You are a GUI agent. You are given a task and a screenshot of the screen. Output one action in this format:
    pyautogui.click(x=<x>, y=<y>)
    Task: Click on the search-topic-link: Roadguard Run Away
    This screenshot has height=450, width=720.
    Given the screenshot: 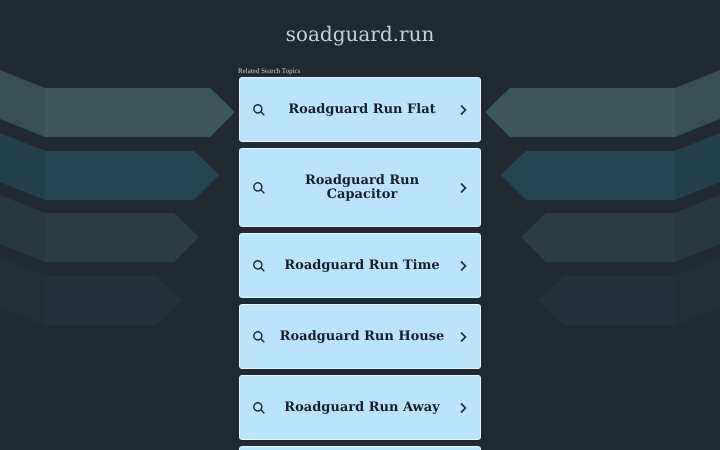 What is the action you would take?
    pyautogui.click(x=360, y=407)
    